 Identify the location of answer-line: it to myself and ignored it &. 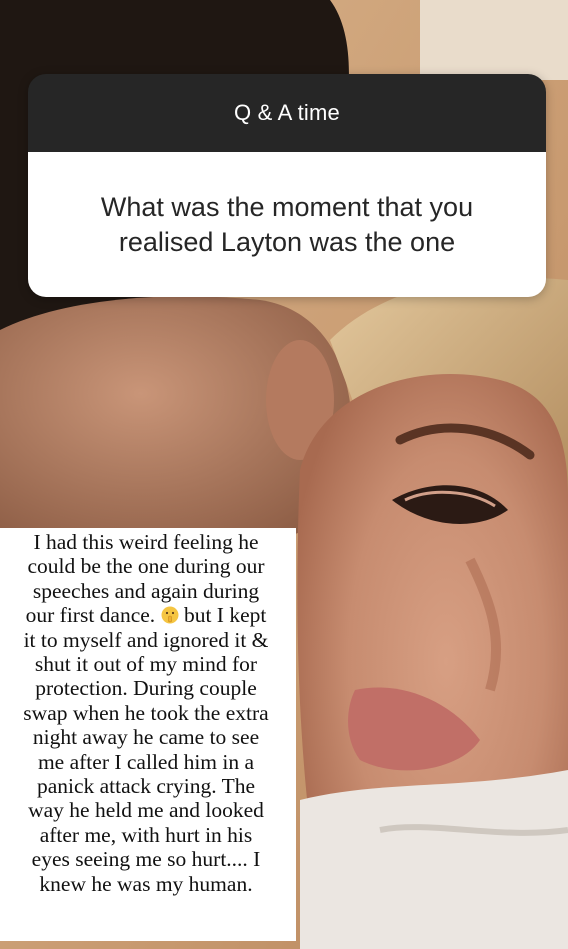
(146, 639).